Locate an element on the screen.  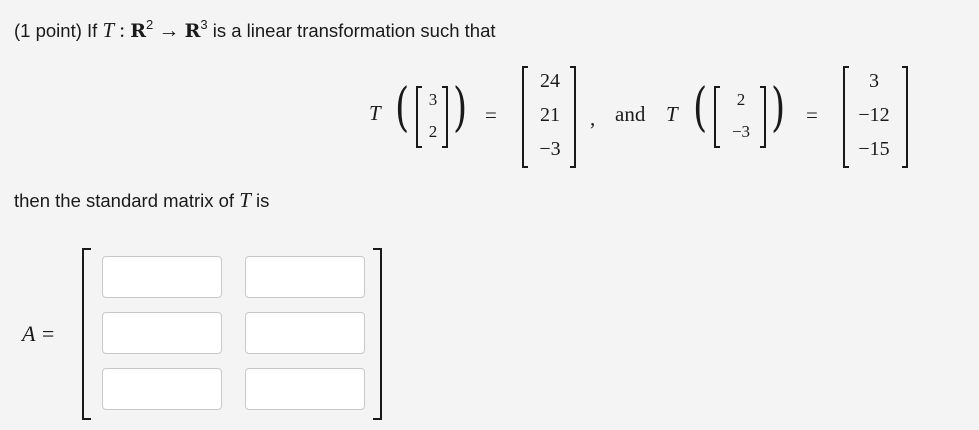
left-paren-2: ( is located at coordinates (700, 108).